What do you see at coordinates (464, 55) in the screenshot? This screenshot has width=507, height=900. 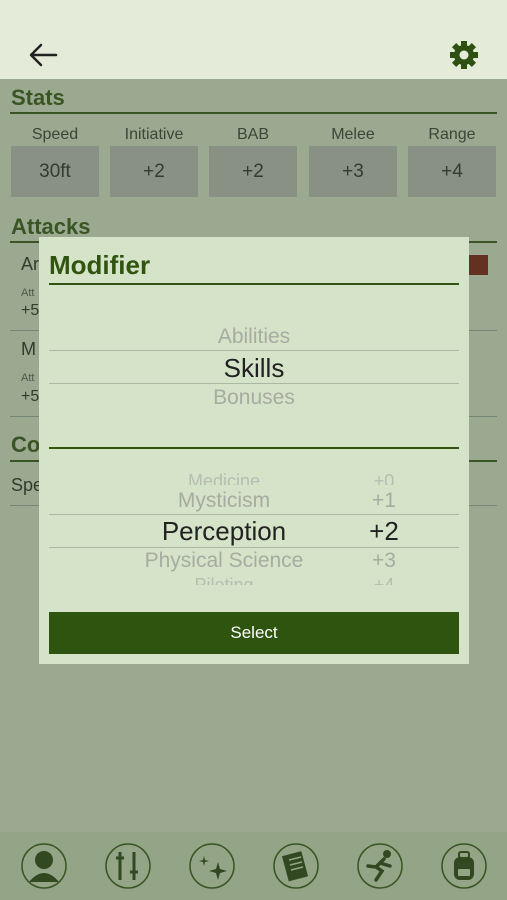 I see `gear-icon` at bounding box center [464, 55].